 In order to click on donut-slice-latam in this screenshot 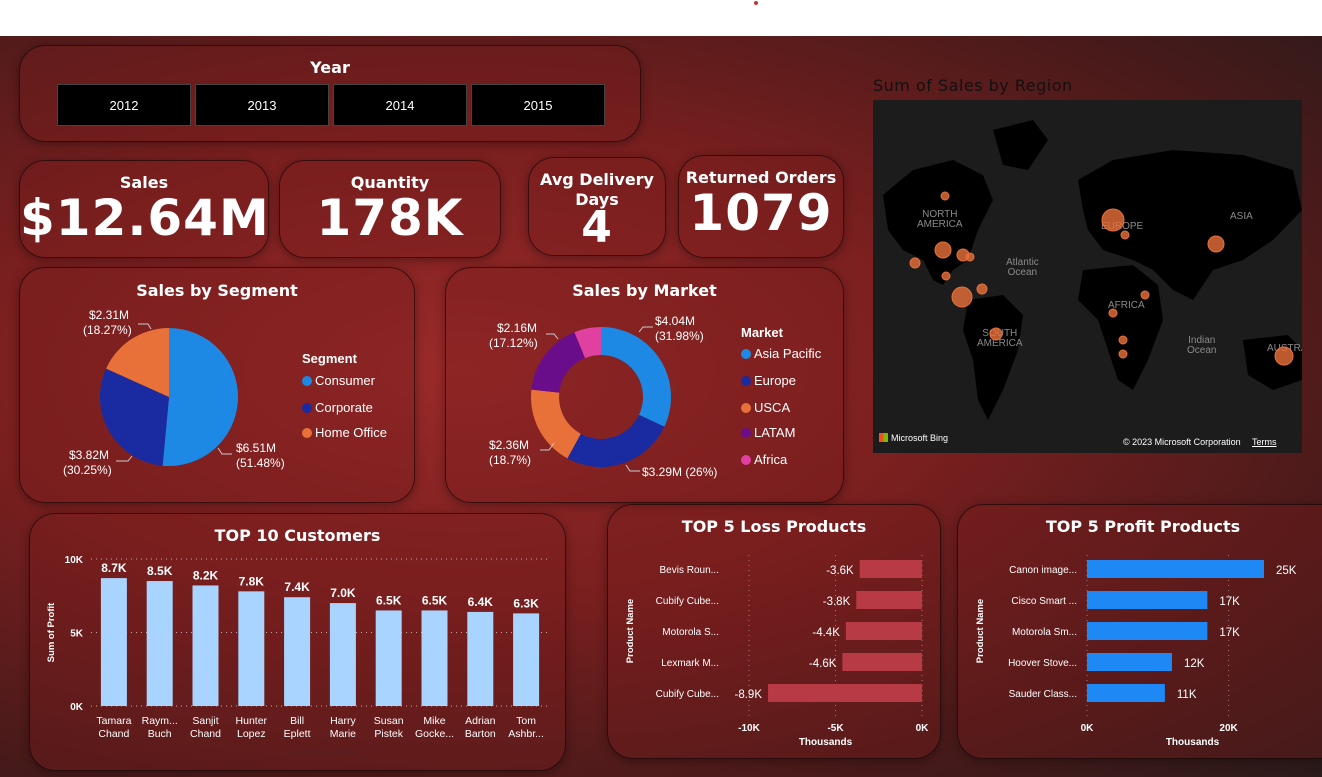, I will do `click(558, 362)`.